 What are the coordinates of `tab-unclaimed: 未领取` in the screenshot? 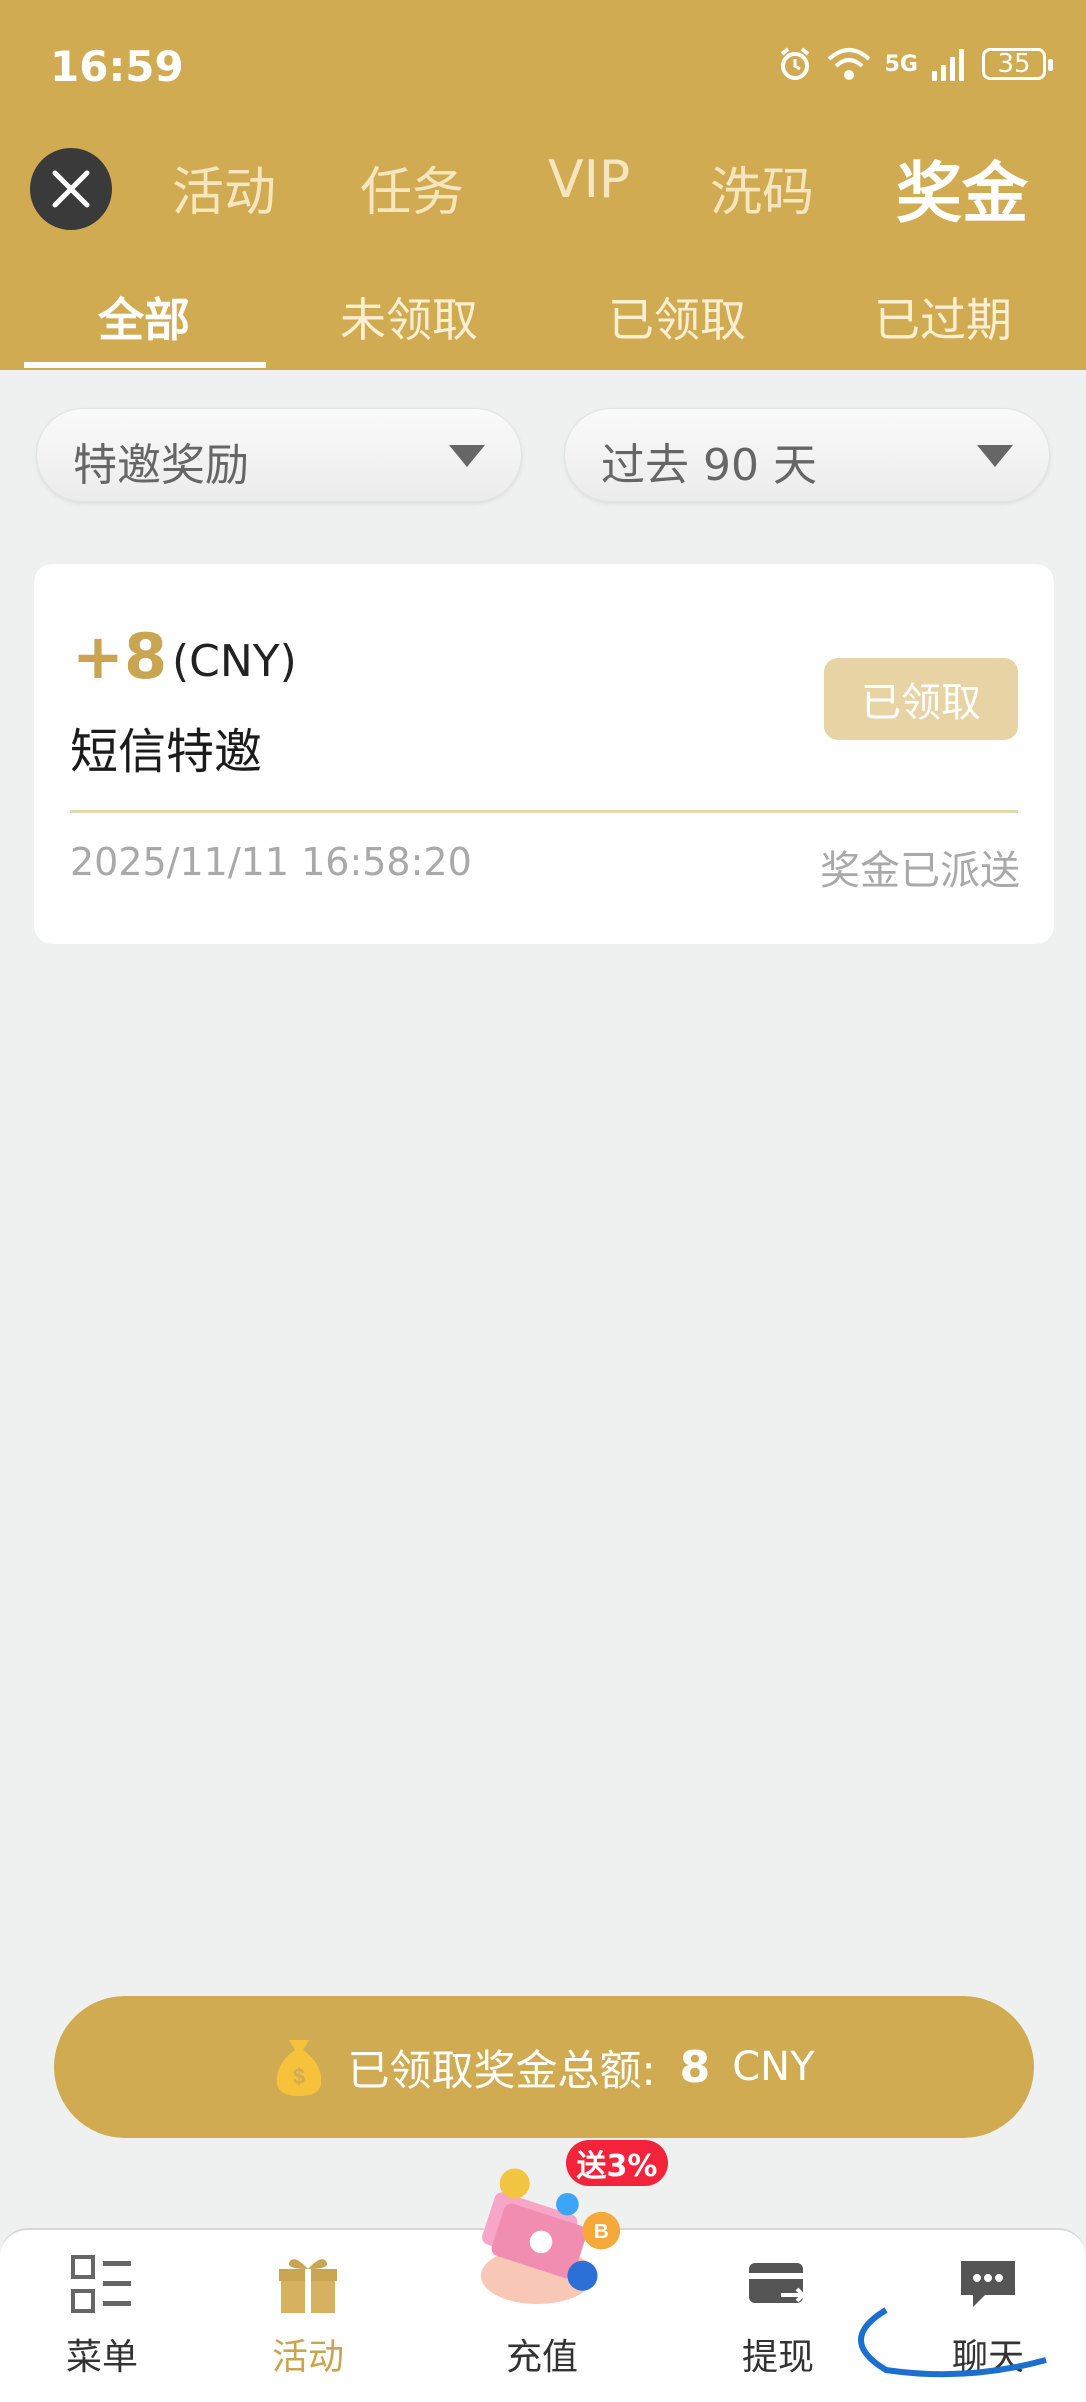 It's located at (409, 317).